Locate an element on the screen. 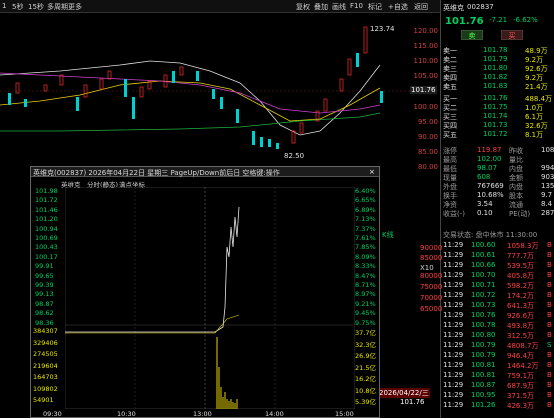  popup-pct-label: 7.61% is located at coordinates (365, 238).